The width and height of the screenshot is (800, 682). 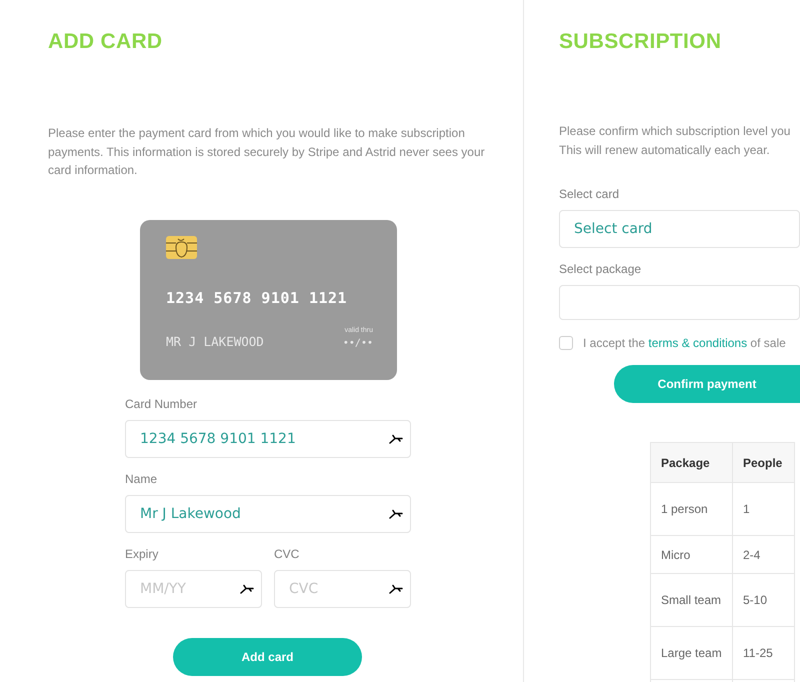 What do you see at coordinates (357, 343) in the screenshot?
I see `card-expiry: ••/••` at bounding box center [357, 343].